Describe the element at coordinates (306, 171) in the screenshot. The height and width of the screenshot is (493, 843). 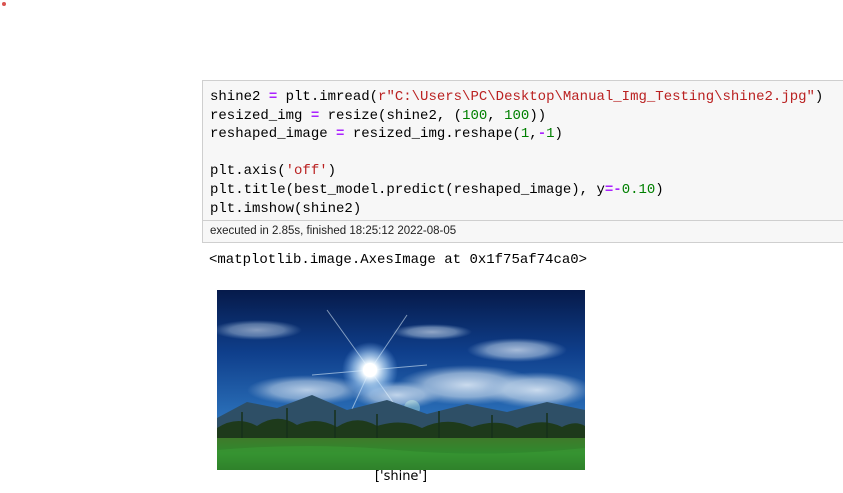
I see `code-token: 'off'` at that location.